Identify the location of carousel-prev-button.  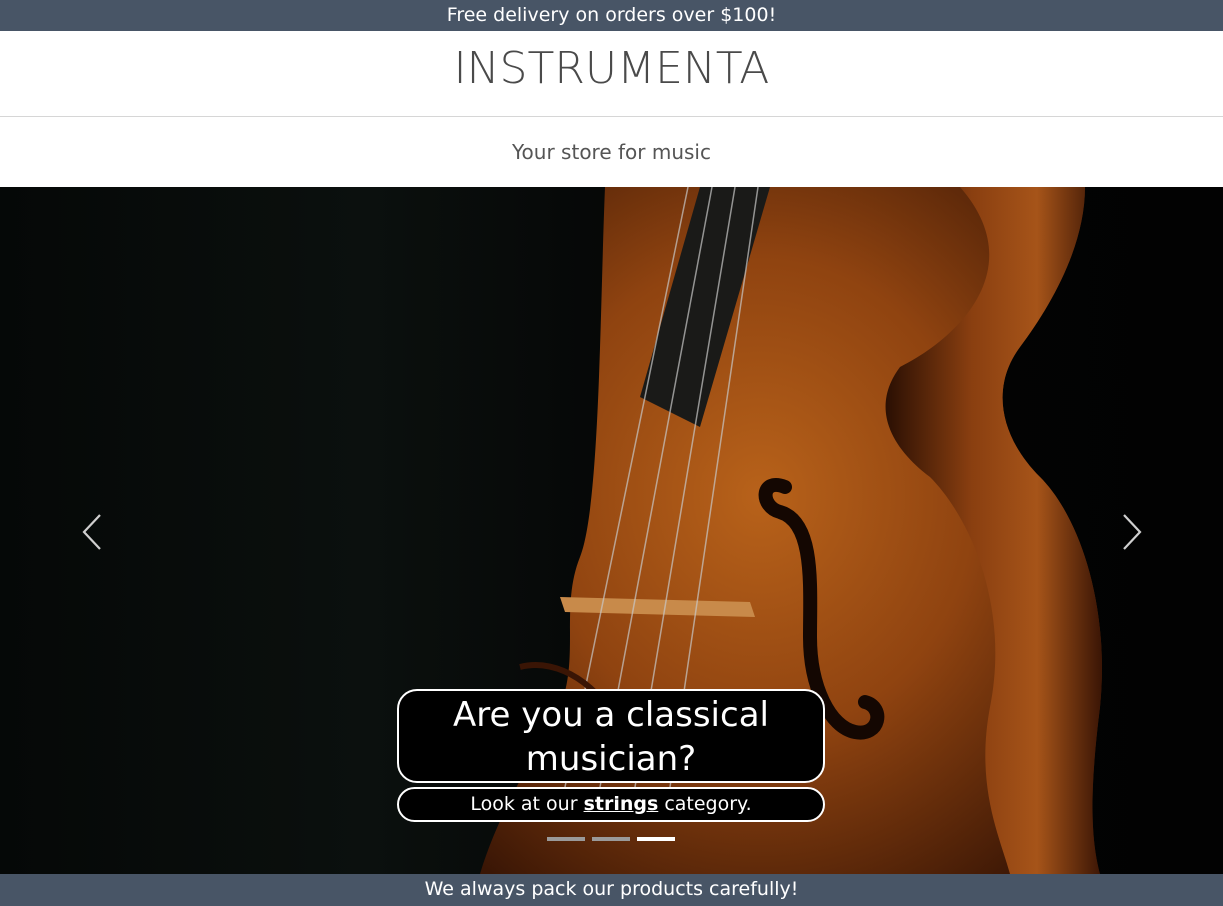
(94, 532).